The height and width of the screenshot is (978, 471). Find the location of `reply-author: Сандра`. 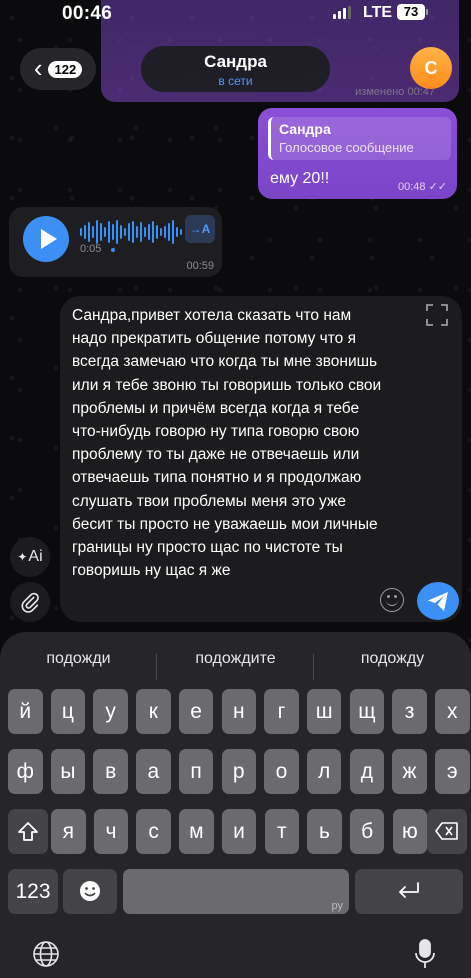

reply-author: Сандра is located at coordinates (305, 129).